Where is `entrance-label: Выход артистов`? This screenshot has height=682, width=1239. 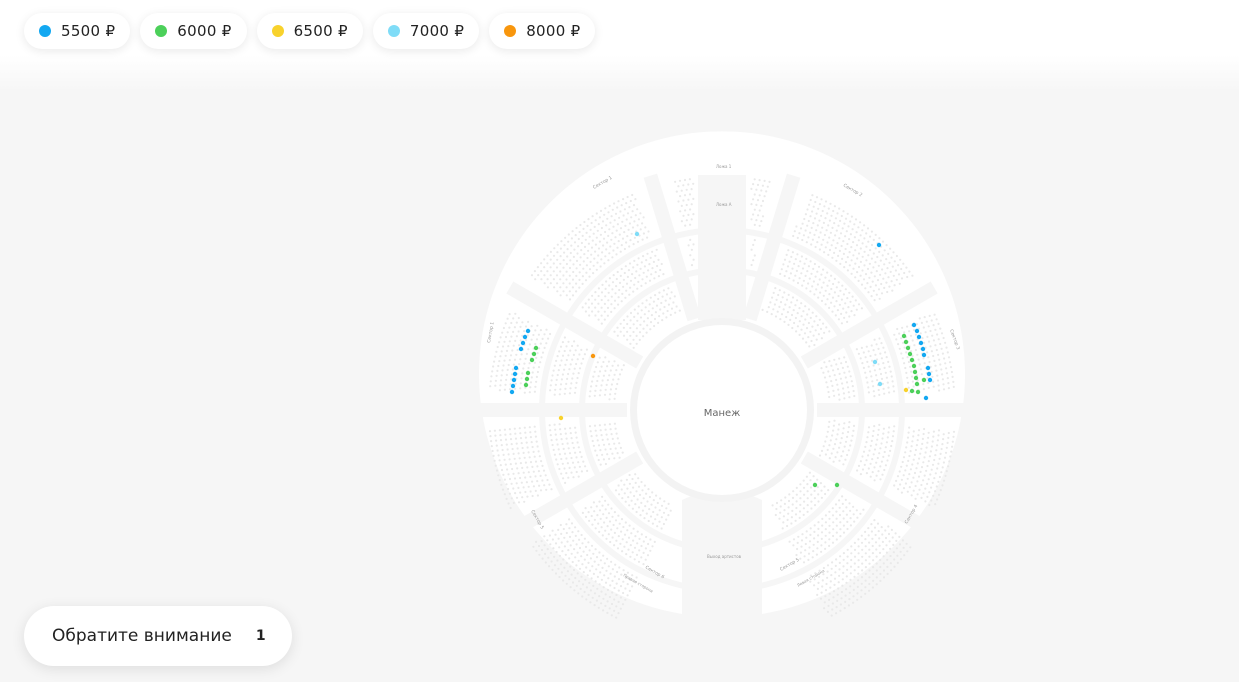 entrance-label: Выход артистов is located at coordinates (724, 556).